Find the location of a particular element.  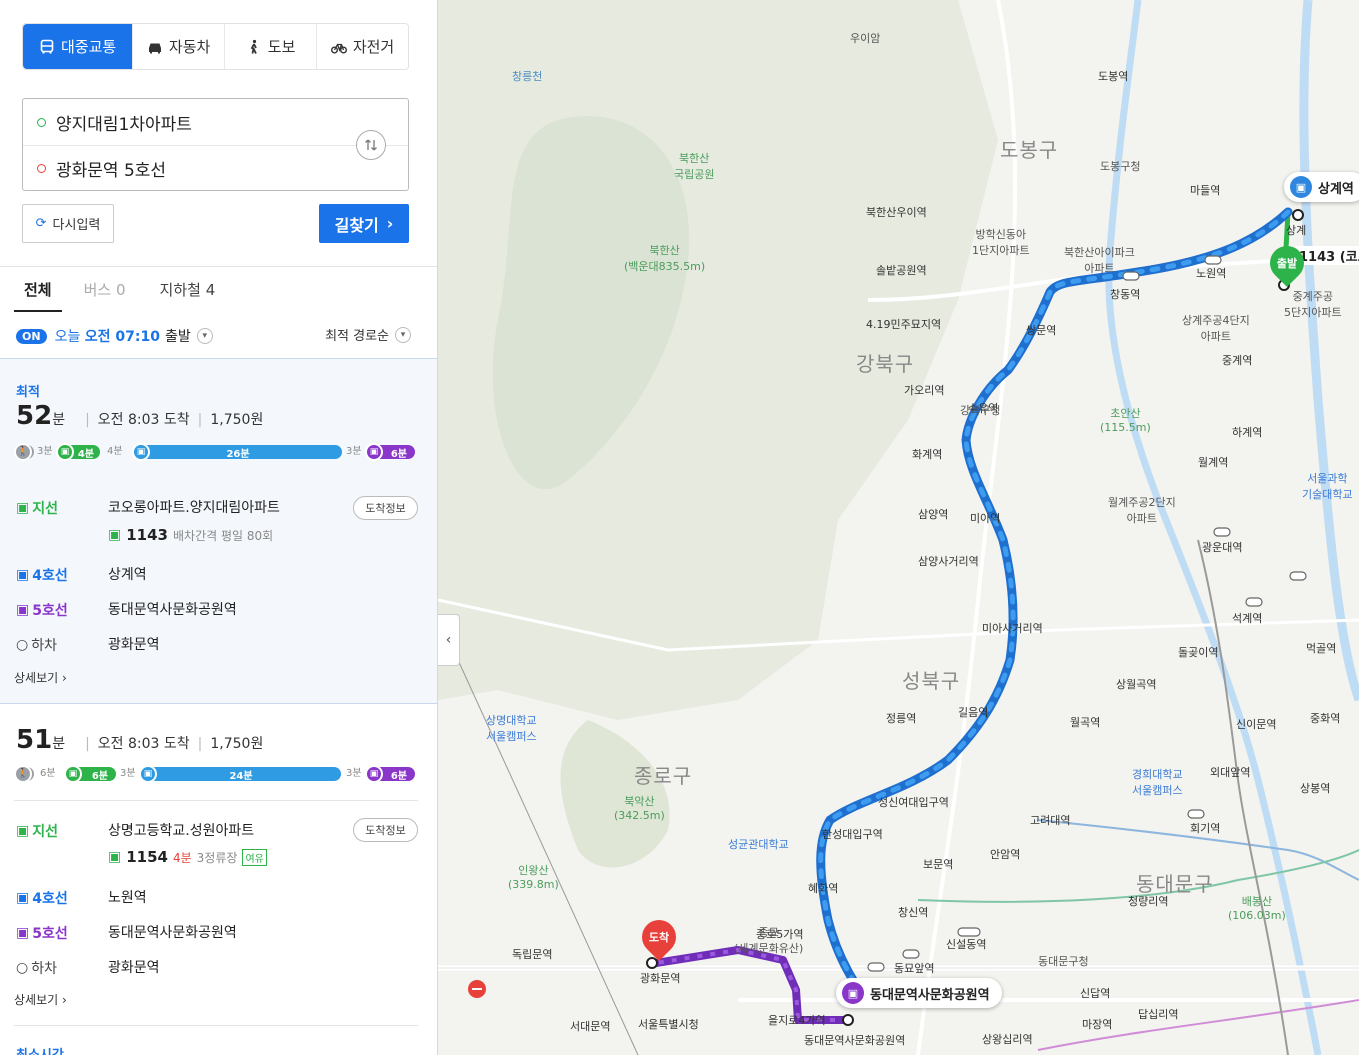

station-label: 고려대역 is located at coordinates (1050, 820).